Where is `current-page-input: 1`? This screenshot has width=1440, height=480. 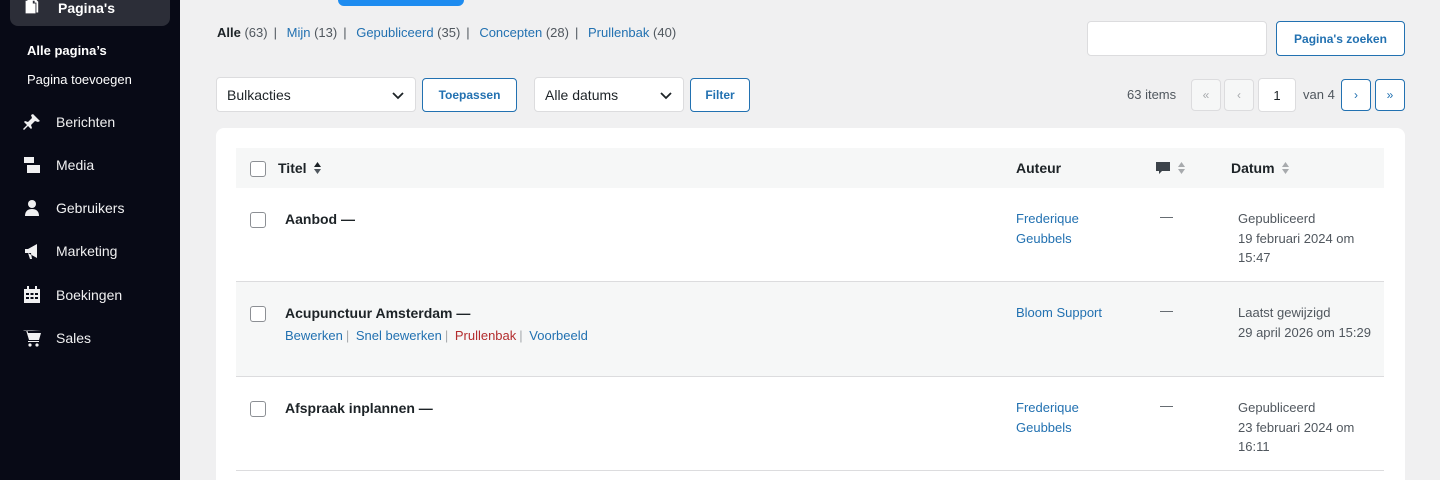 current-page-input: 1 is located at coordinates (1277, 95).